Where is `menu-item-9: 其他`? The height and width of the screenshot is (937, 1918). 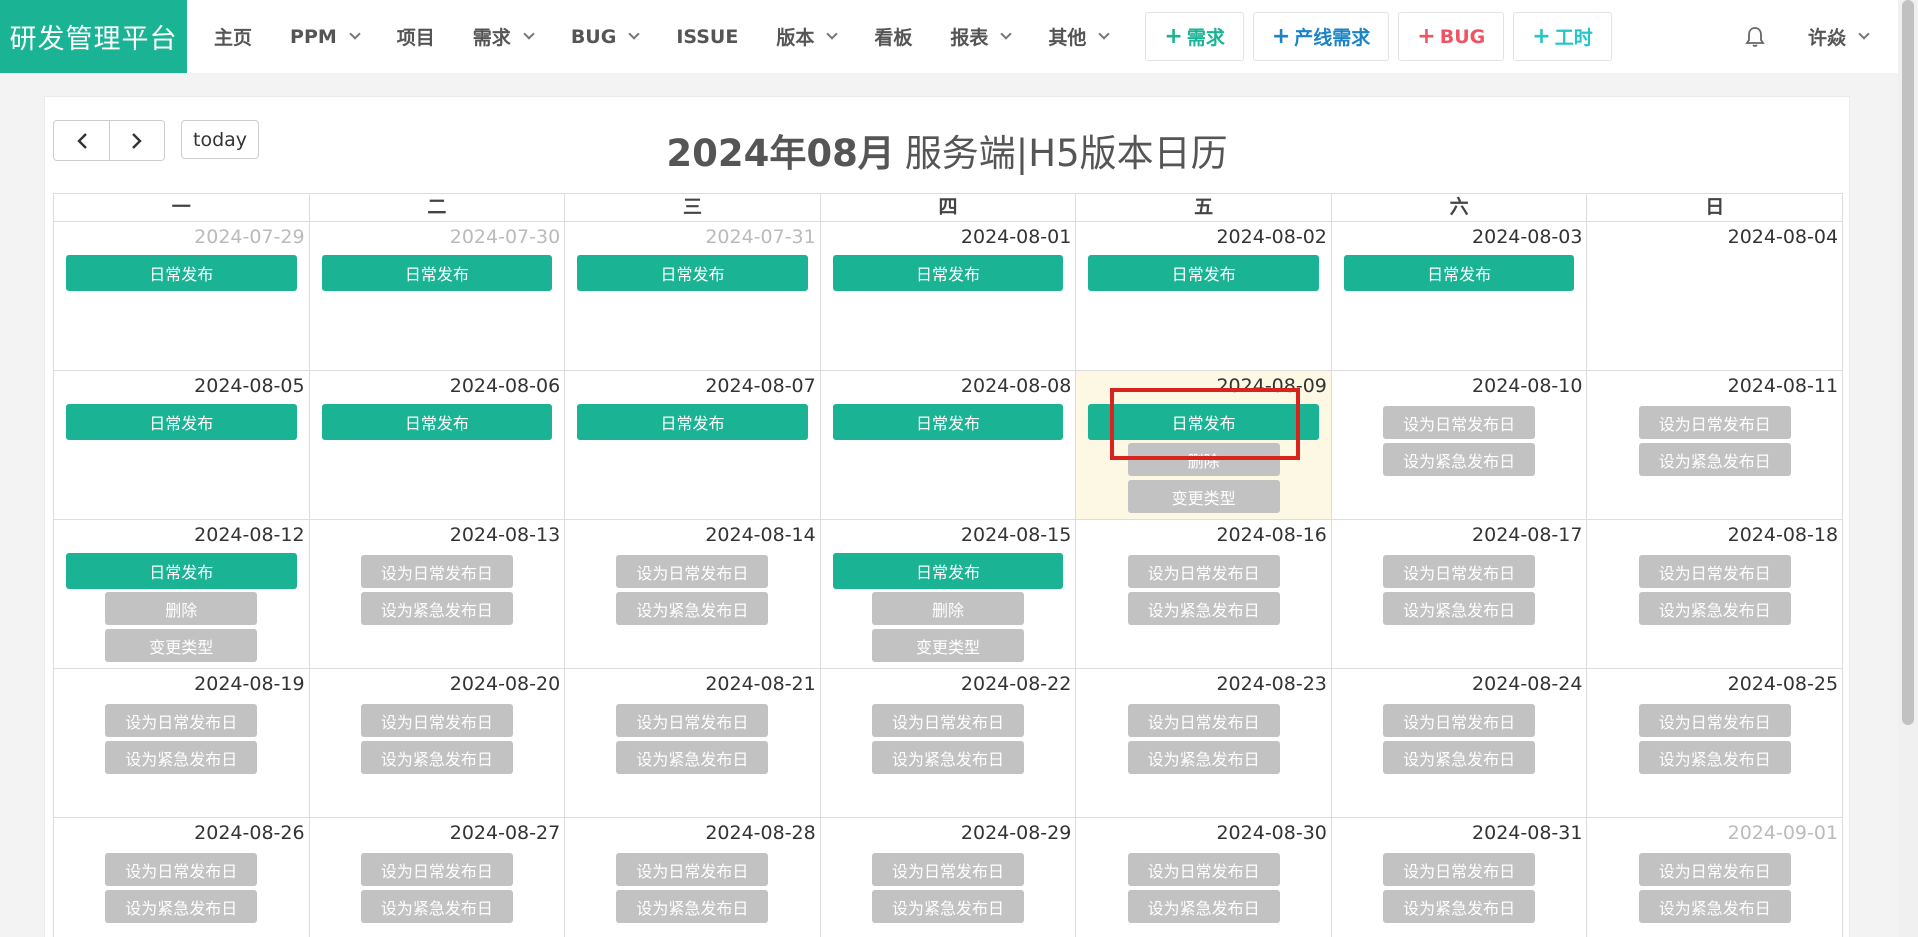
menu-item-9: 其他 is located at coordinates (1078, 36).